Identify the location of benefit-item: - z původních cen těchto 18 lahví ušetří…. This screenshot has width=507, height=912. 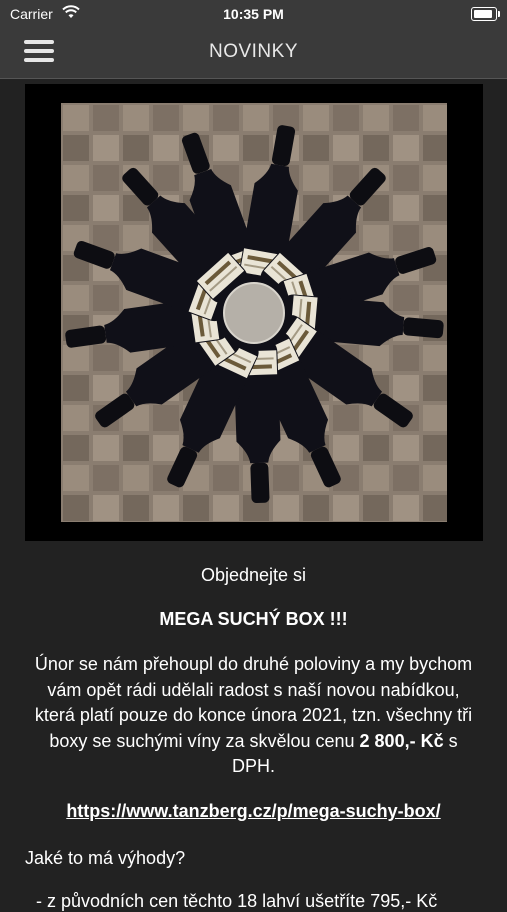
(237, 901).